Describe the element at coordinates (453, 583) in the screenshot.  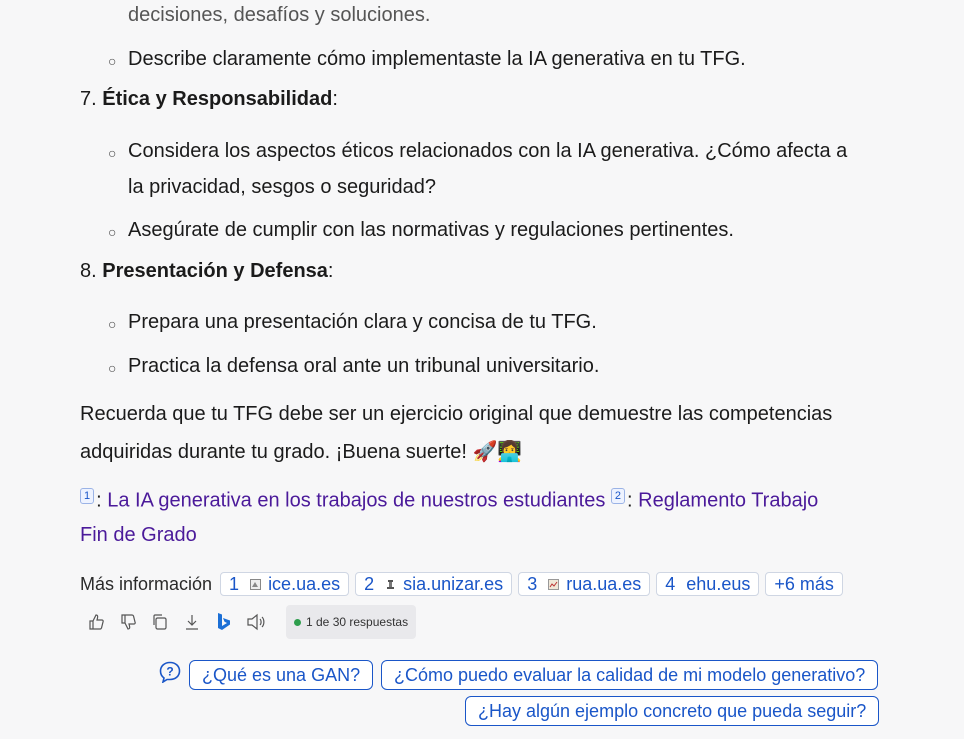
I see `source-domain: sia.unizar.es` at that location.